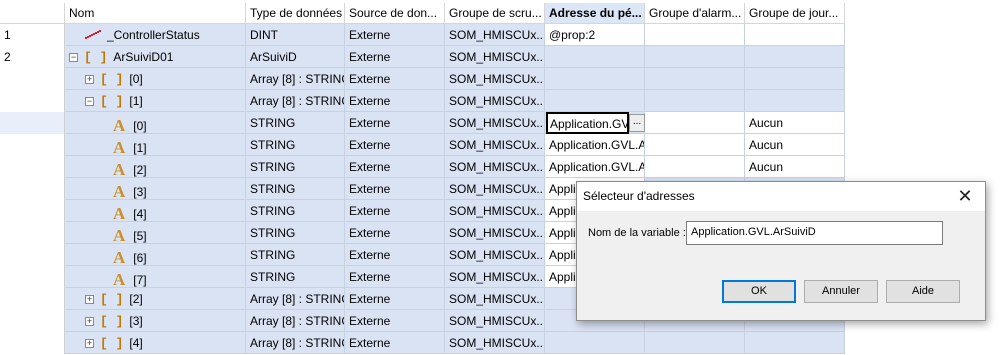 This screenshot has height=355, width=1006. Describe the element at coordinates (155, 255) in the screenshot. I see `name-cell: A [6]` at that location.